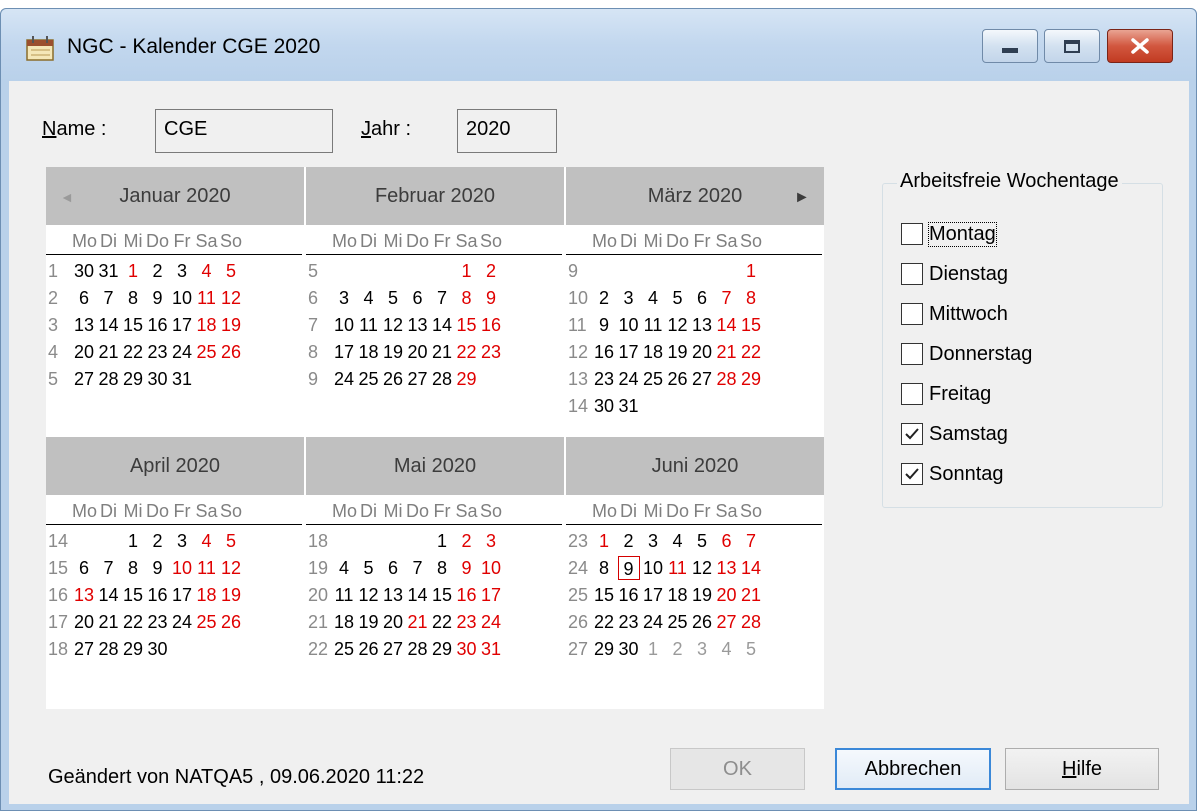 Image resolution: width=1197 pixels, height=811 pixels. What do you see at coordinates (109, 352) in the screenshot?
I see `calendar-day: 21` at bounding box center [109, 352].